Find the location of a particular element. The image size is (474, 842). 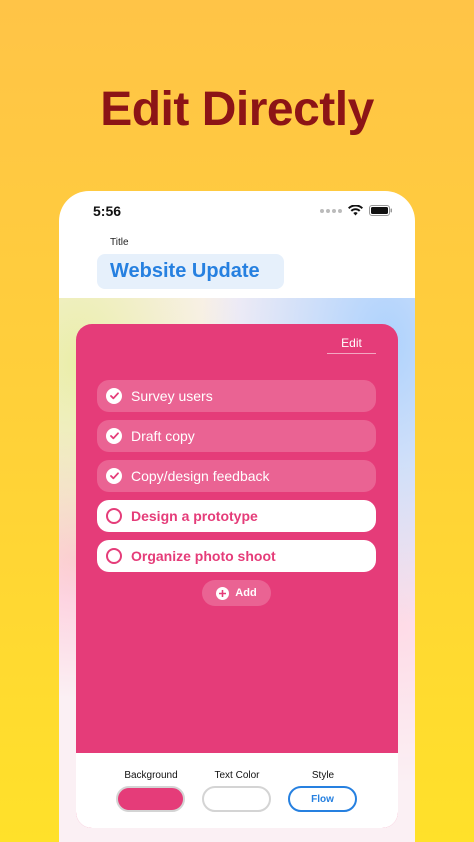

task-item: Survey users is located at coordinates (236, 396).